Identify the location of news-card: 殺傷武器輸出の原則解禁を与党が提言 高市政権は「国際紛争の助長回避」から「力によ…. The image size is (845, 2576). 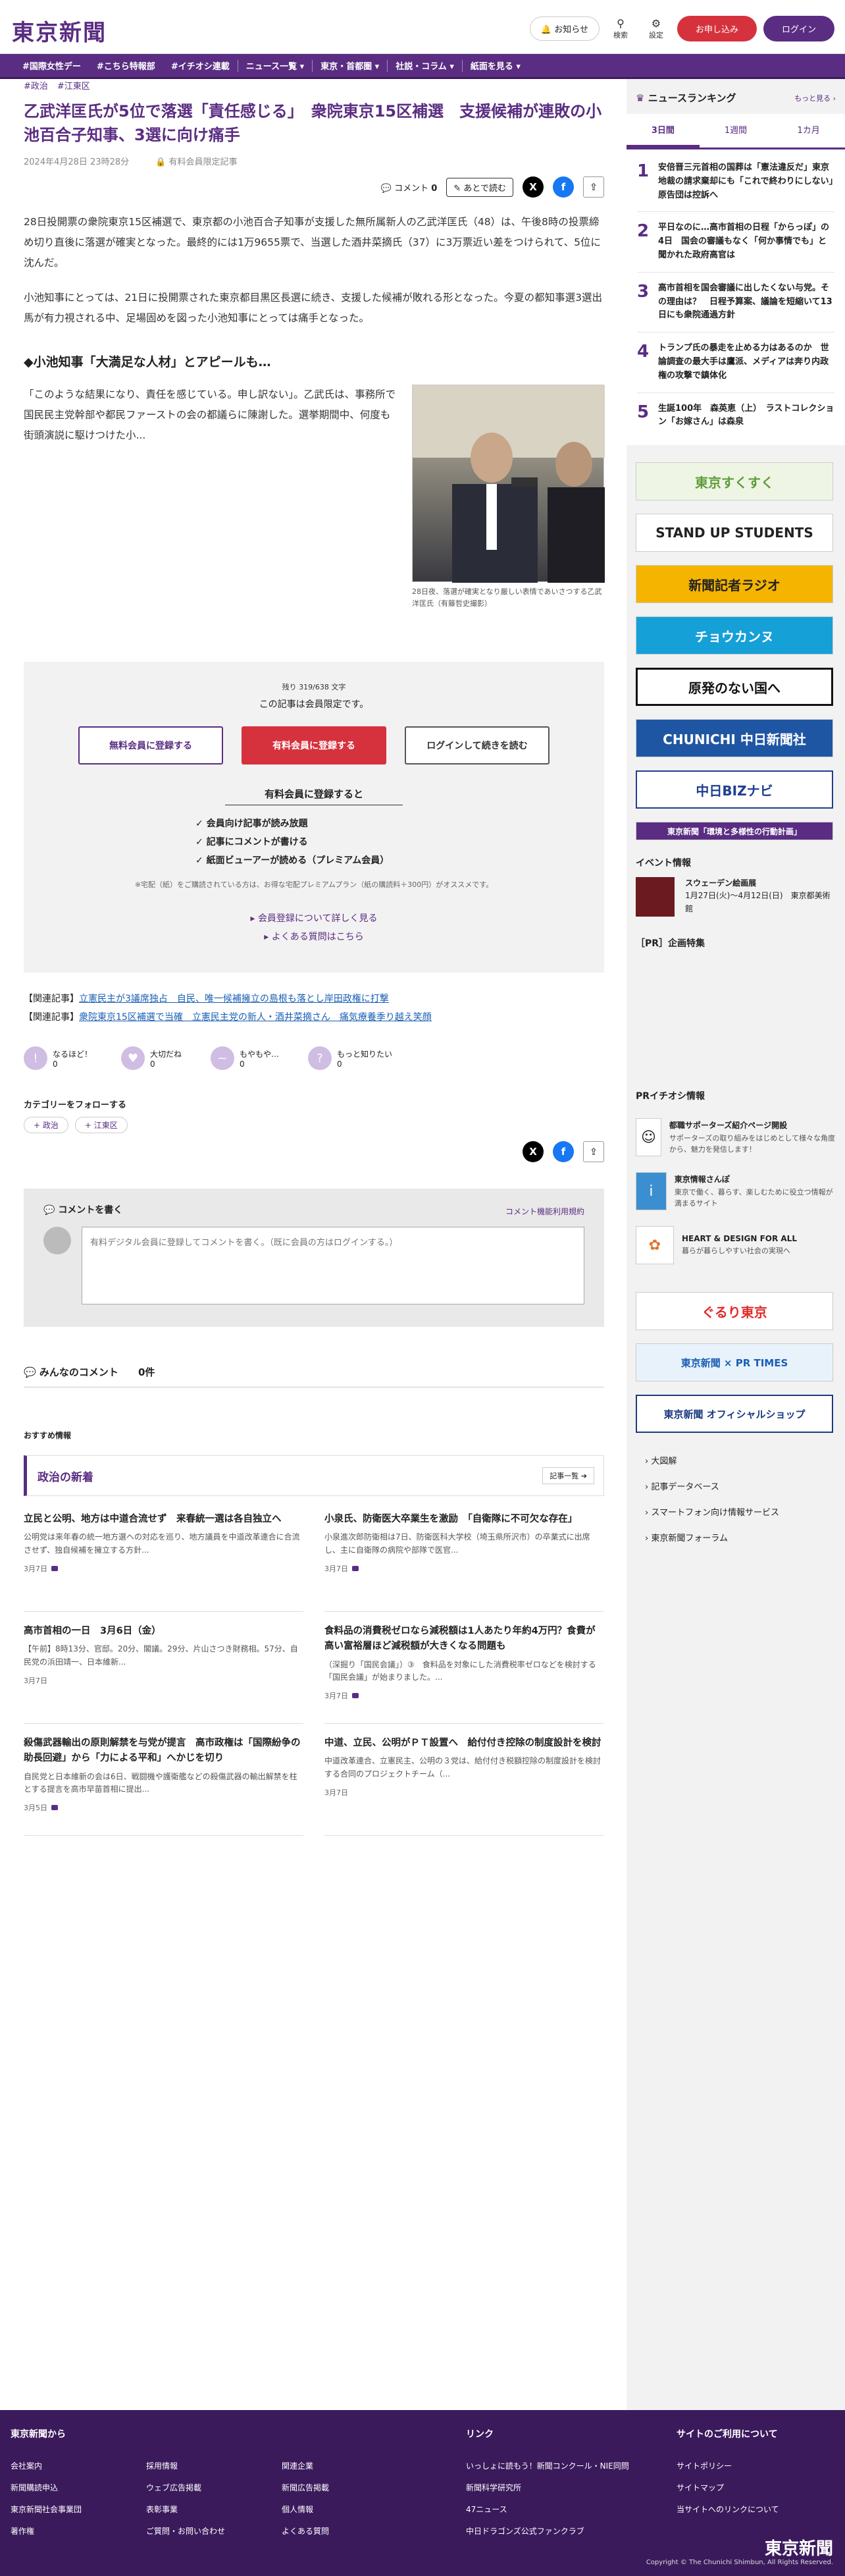
(164, 1787).